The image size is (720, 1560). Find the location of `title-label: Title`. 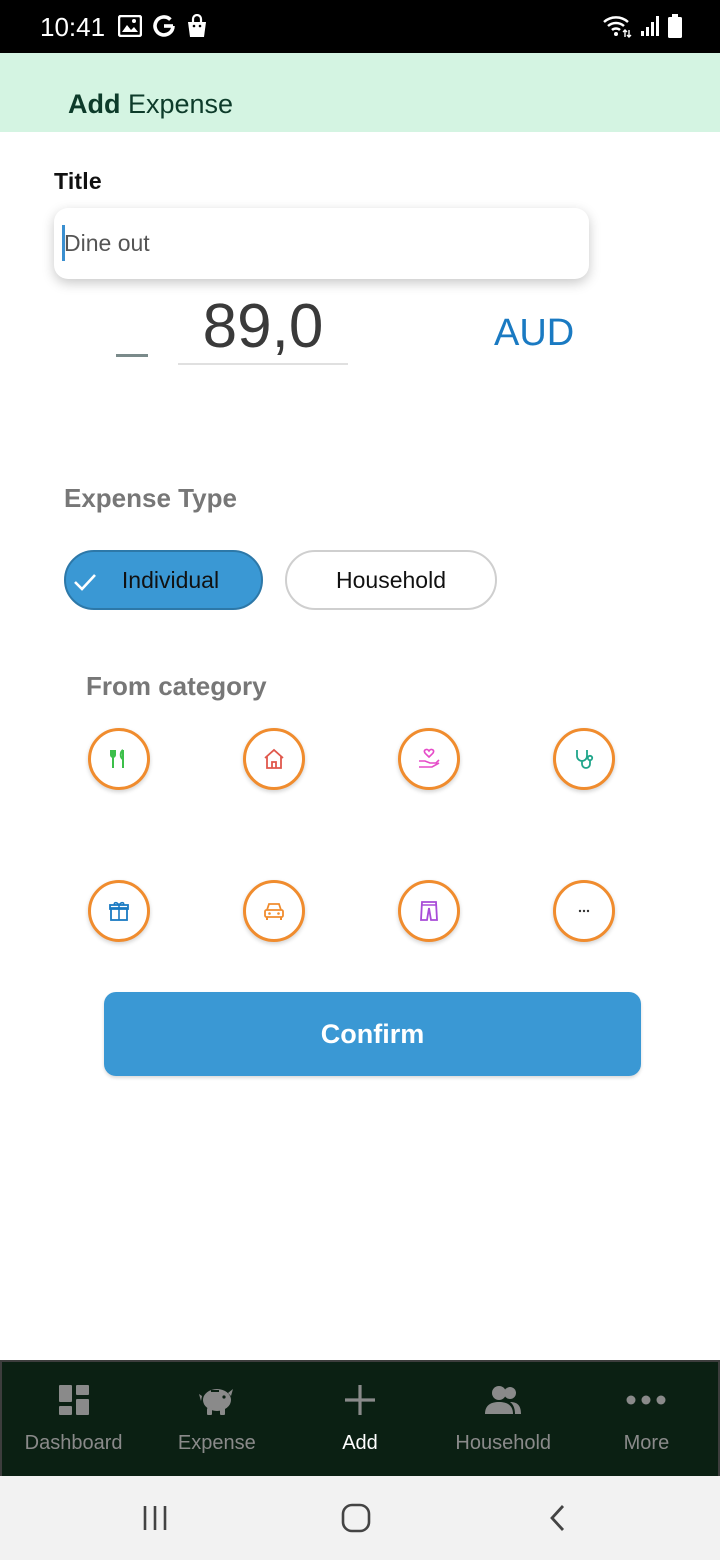

title-label: Title is located at coordinates (78, 181).